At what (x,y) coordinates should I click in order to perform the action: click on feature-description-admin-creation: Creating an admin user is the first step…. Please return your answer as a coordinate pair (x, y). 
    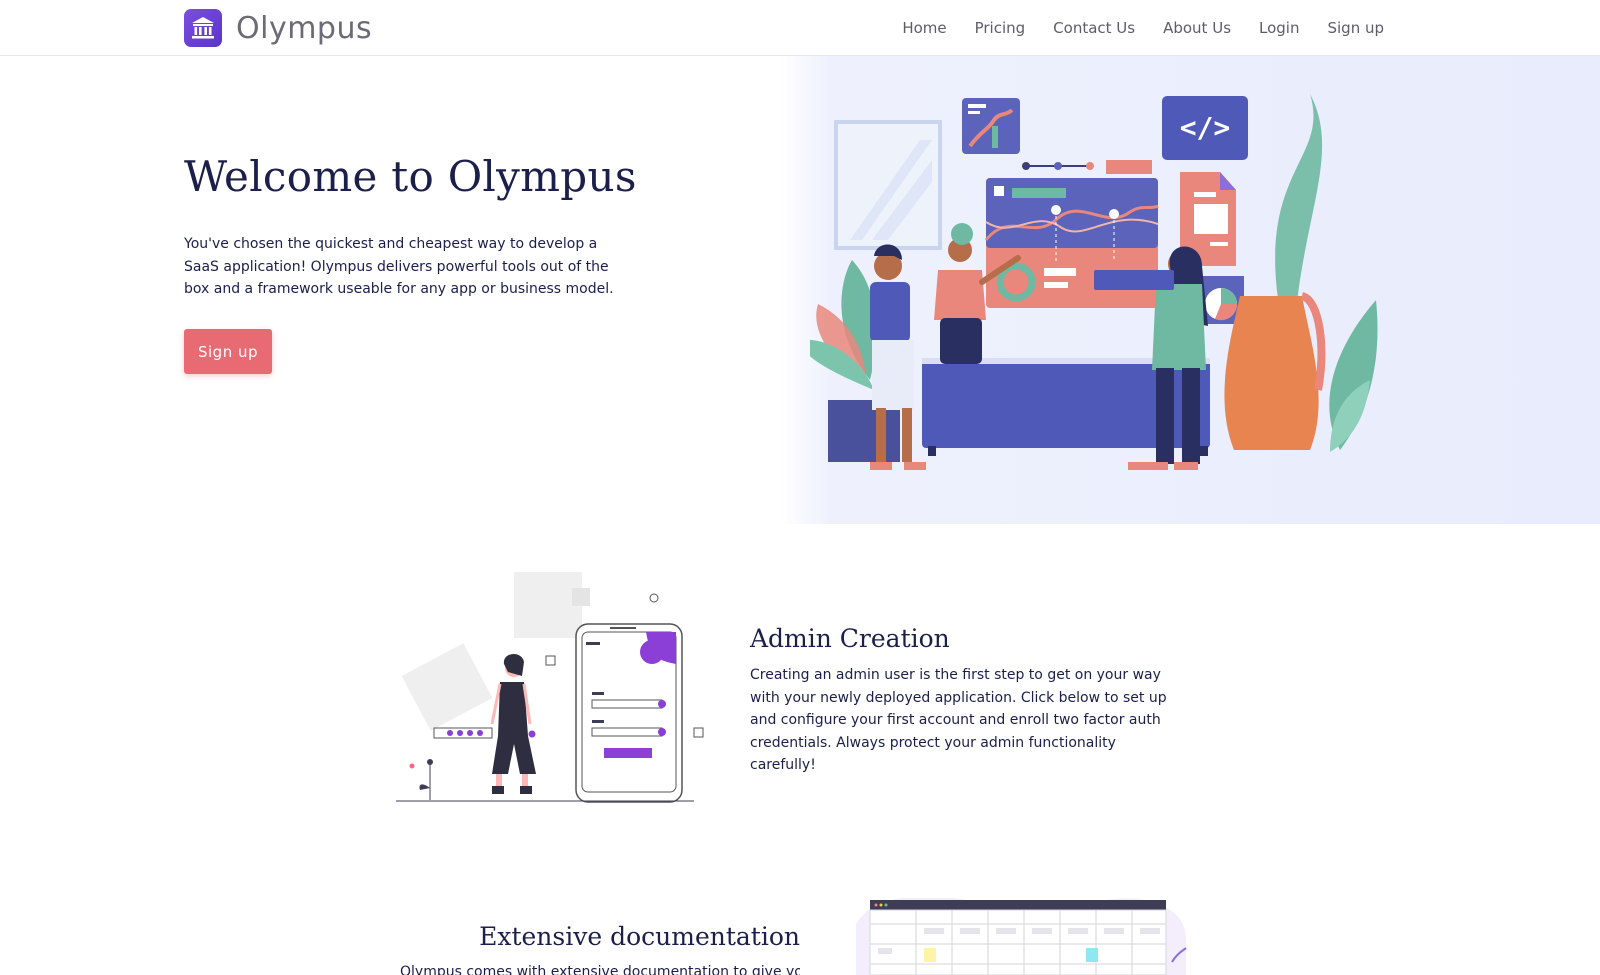
    Looking at the image, I should click on (958, 720).